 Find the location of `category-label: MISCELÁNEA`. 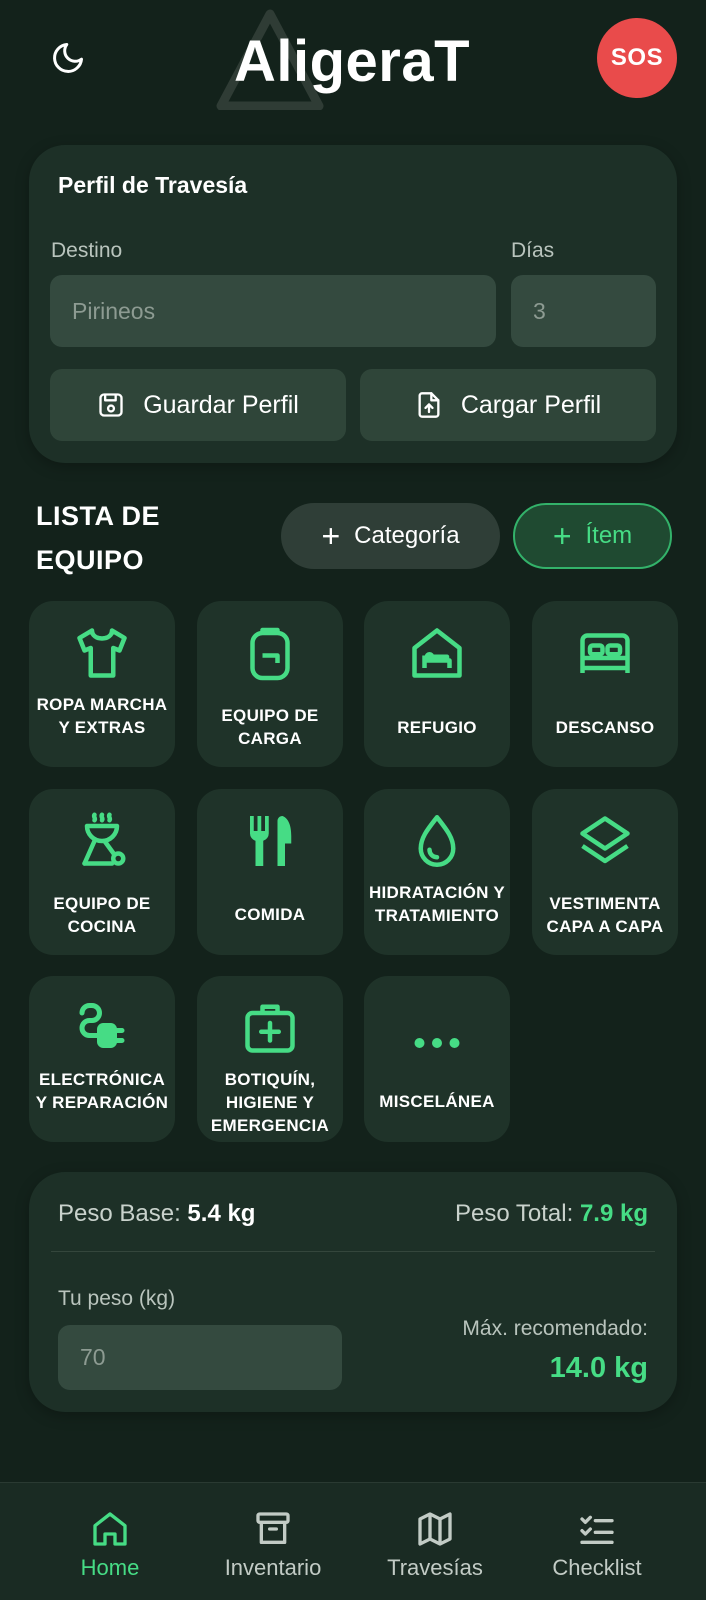

category-label: MISCELÁNEA is located at coordinates (437, 1101).